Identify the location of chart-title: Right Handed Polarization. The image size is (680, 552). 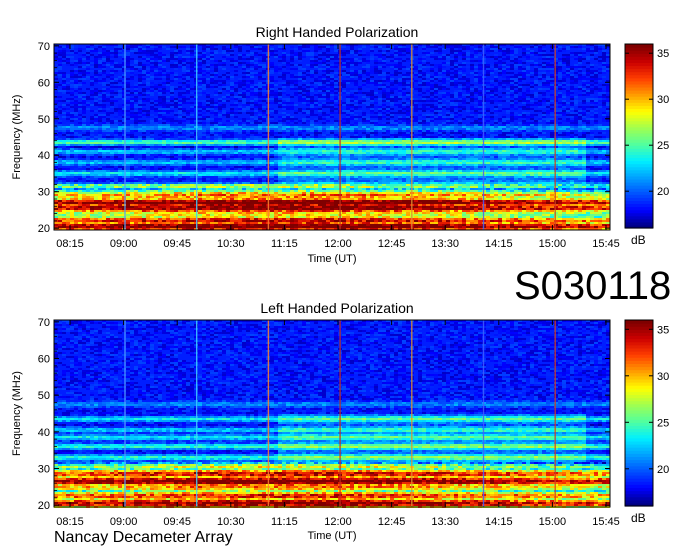
(337, 32).